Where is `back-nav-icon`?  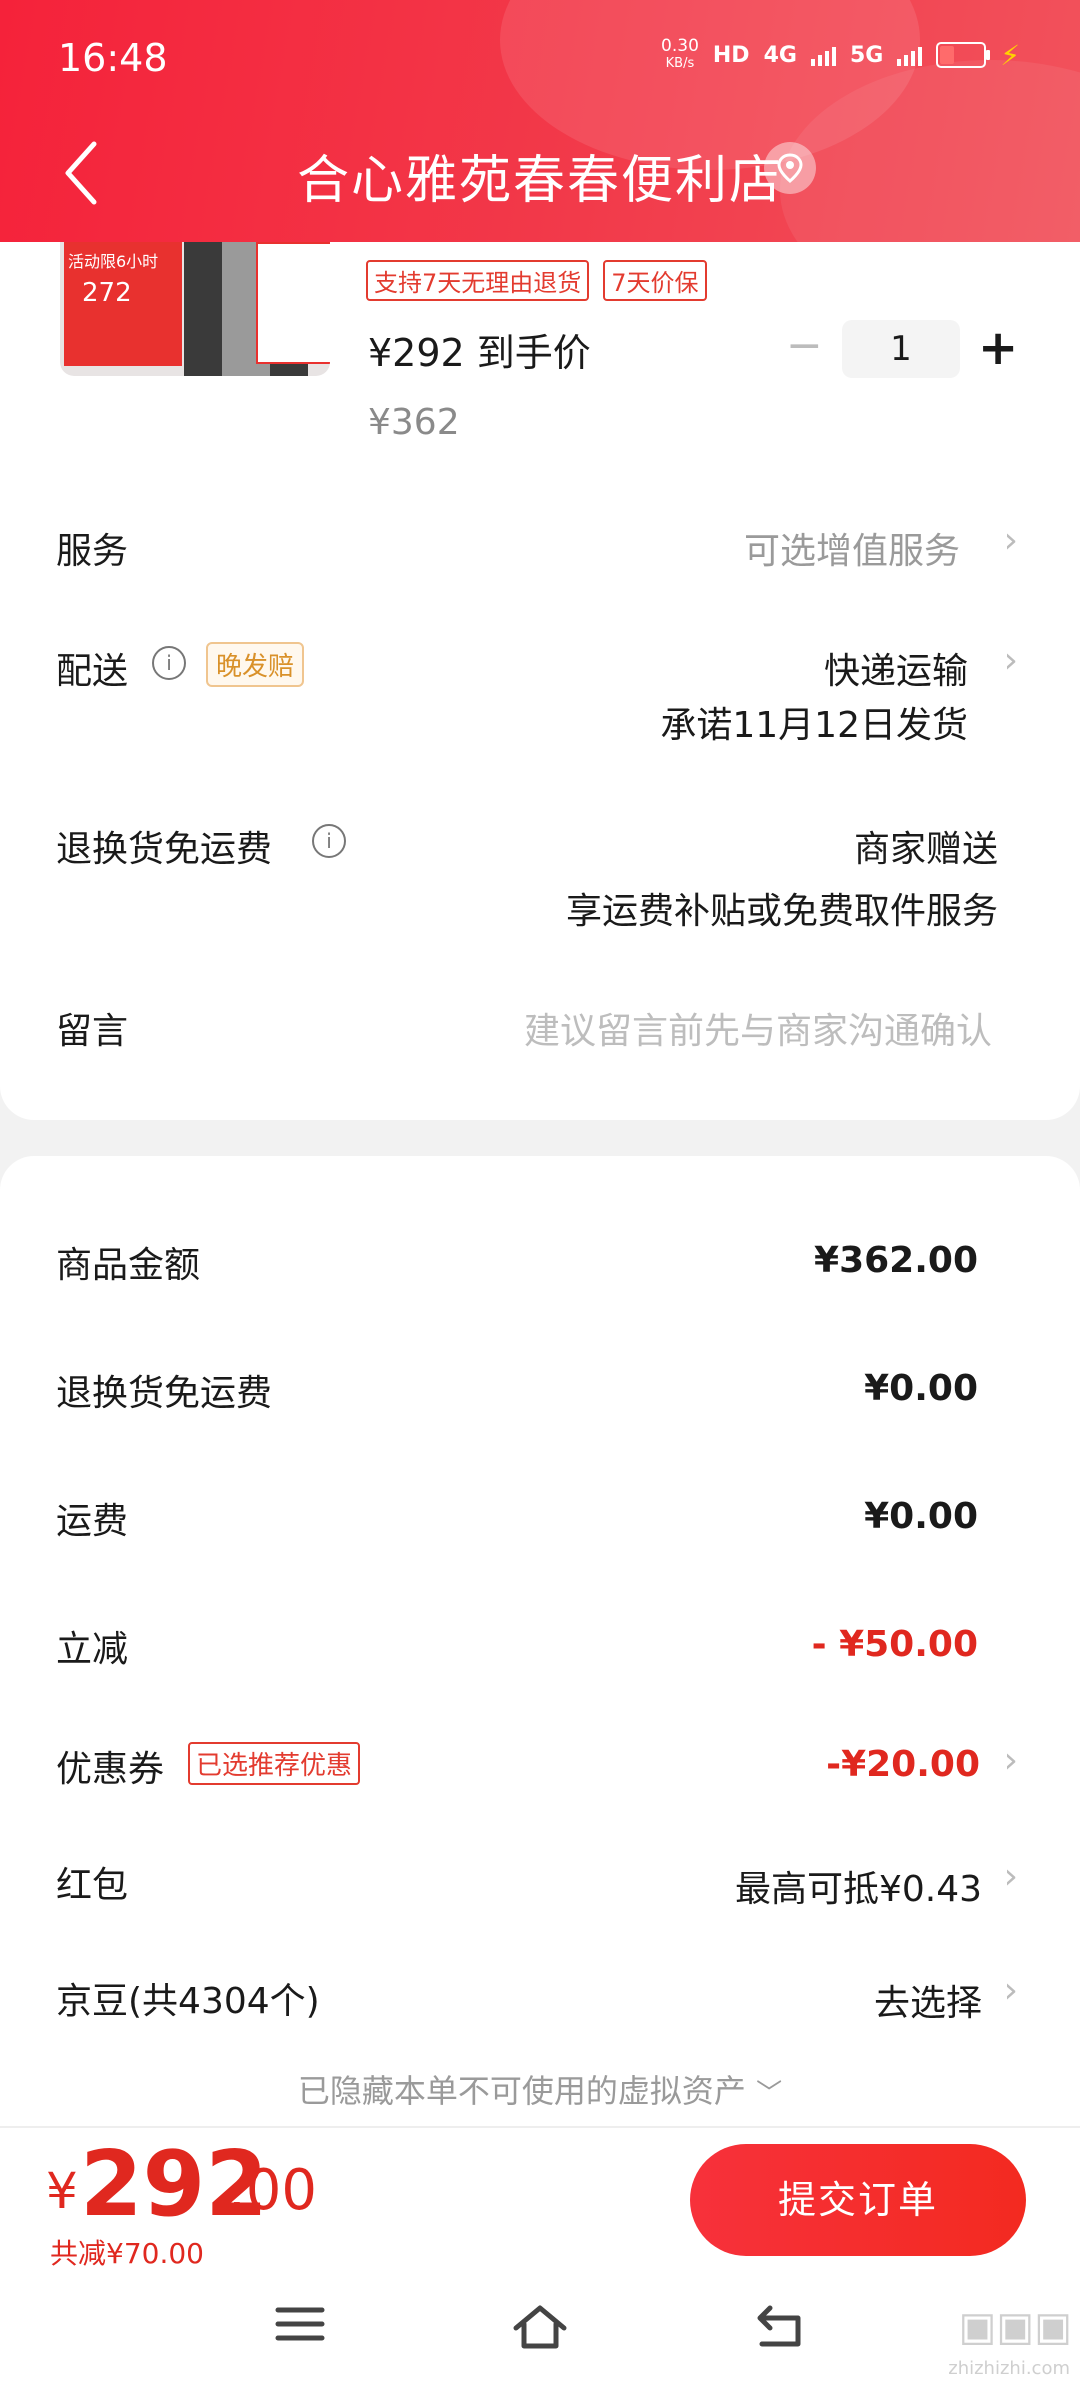 back-nav-icon is located at coordinates (780, 2326).